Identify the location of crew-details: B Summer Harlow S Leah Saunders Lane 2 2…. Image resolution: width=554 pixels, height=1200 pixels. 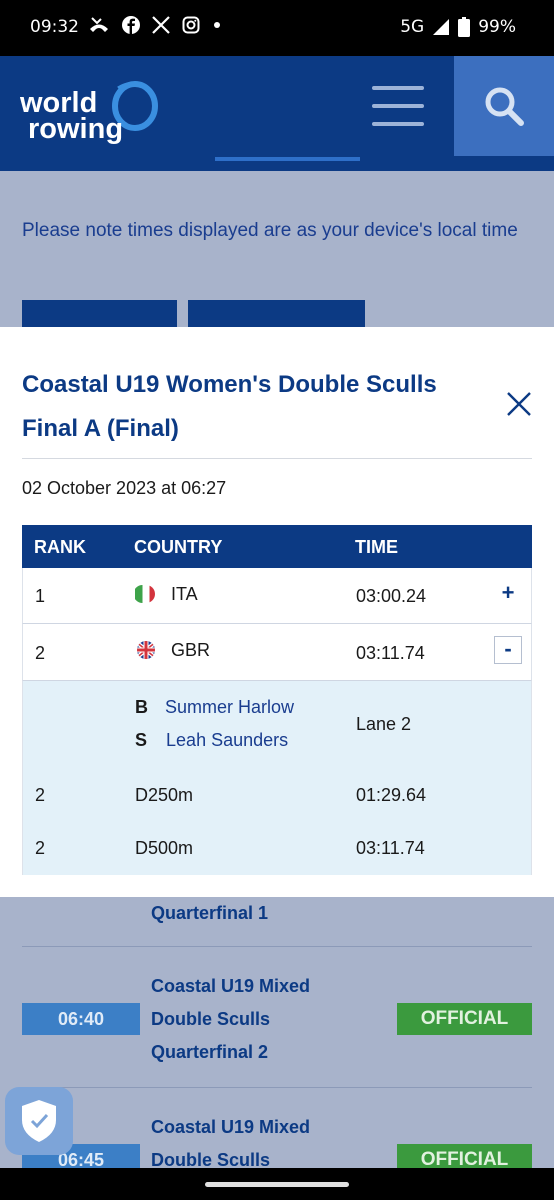
(277, 778).